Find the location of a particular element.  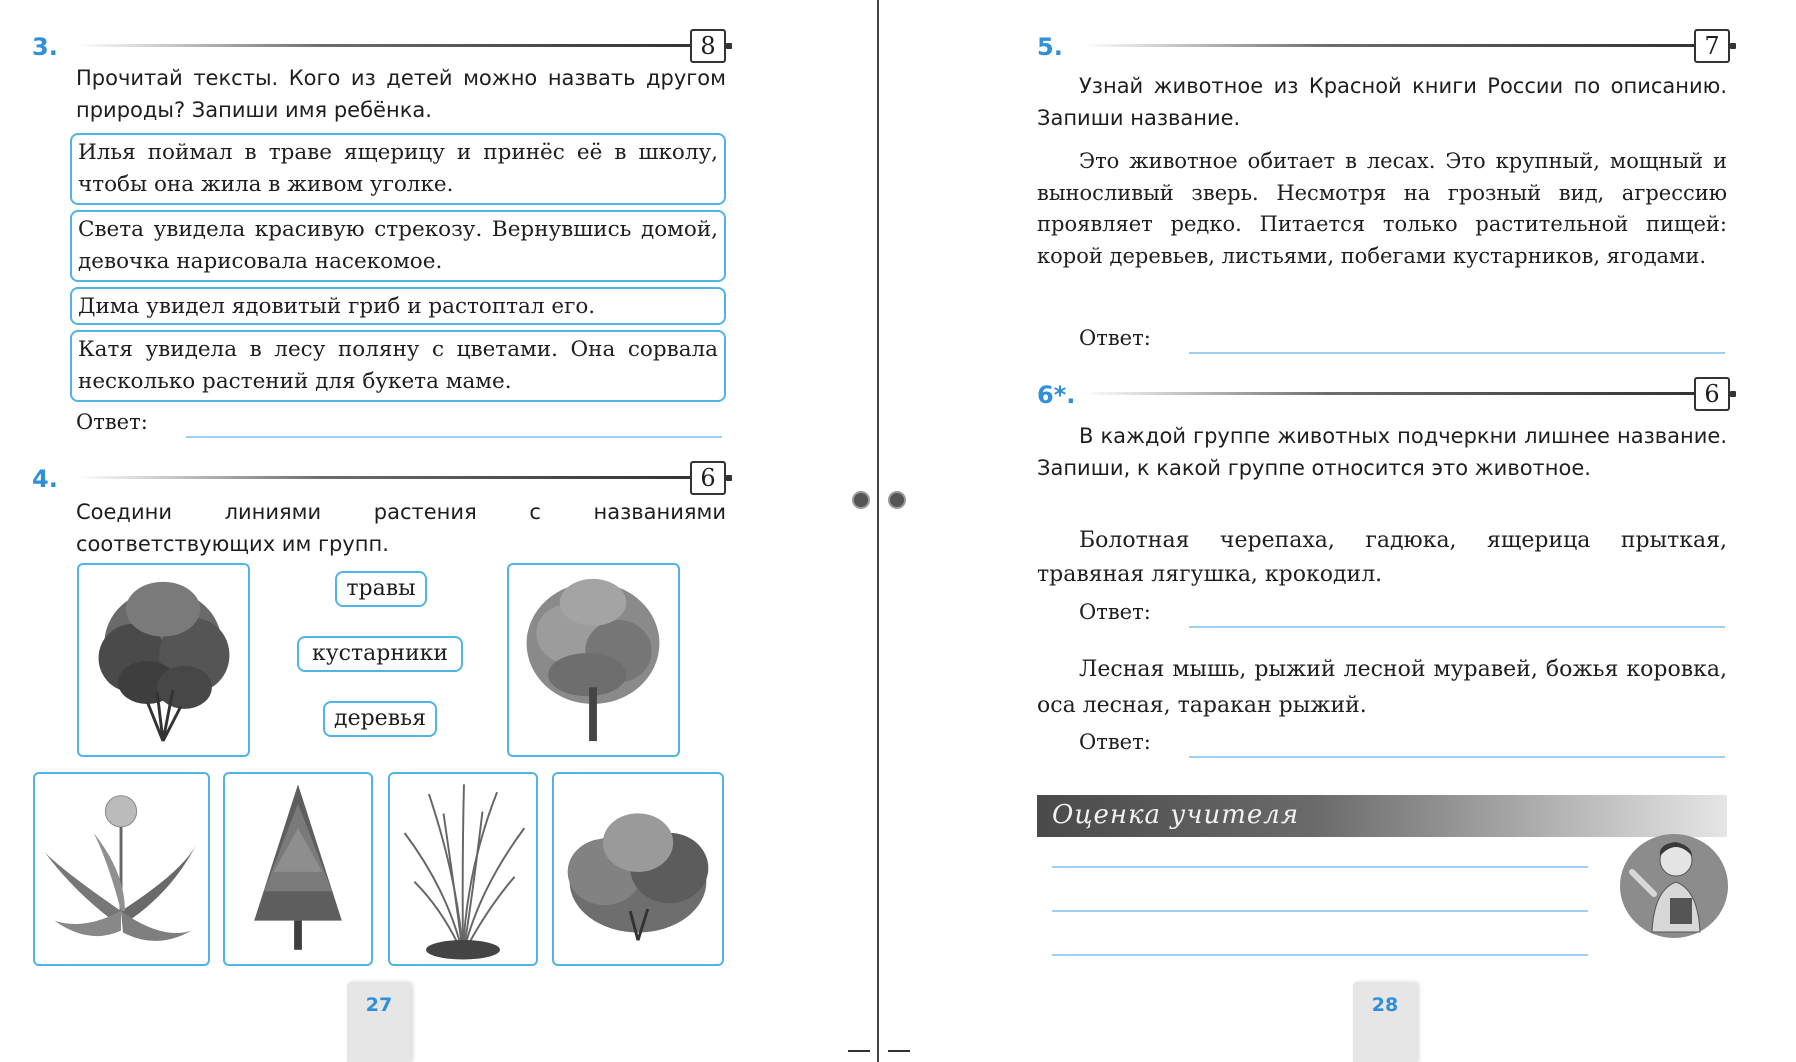

task5-number: 5. is located at coordinates (1050, 47).